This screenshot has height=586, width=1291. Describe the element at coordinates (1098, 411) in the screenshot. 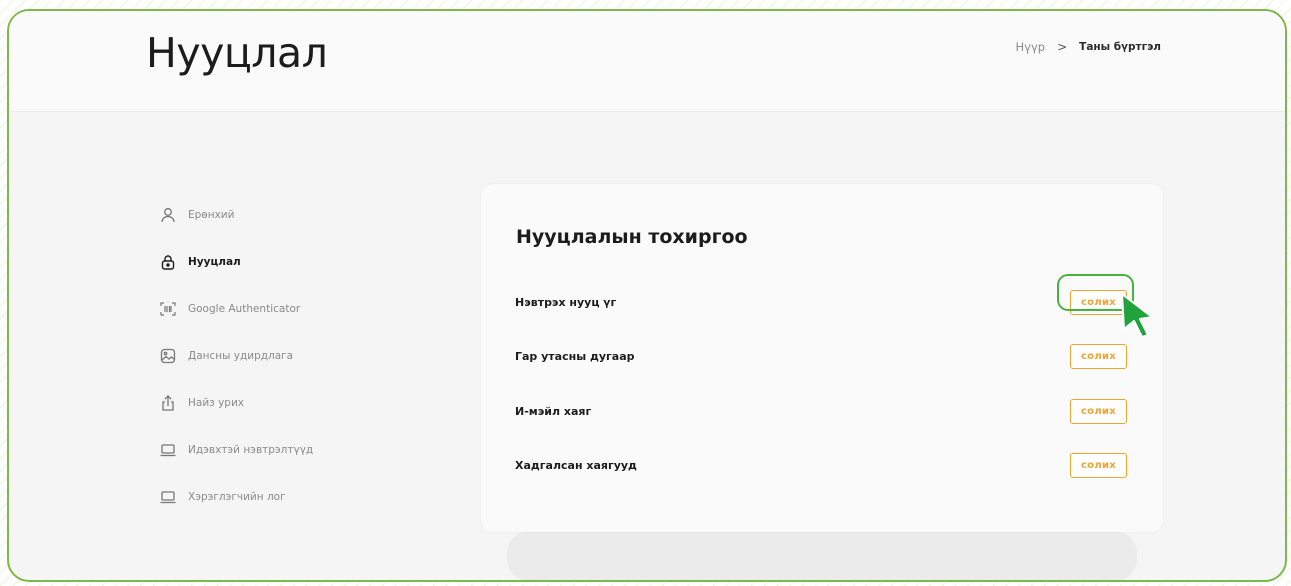

I see `change-email-button: солих` at that location.